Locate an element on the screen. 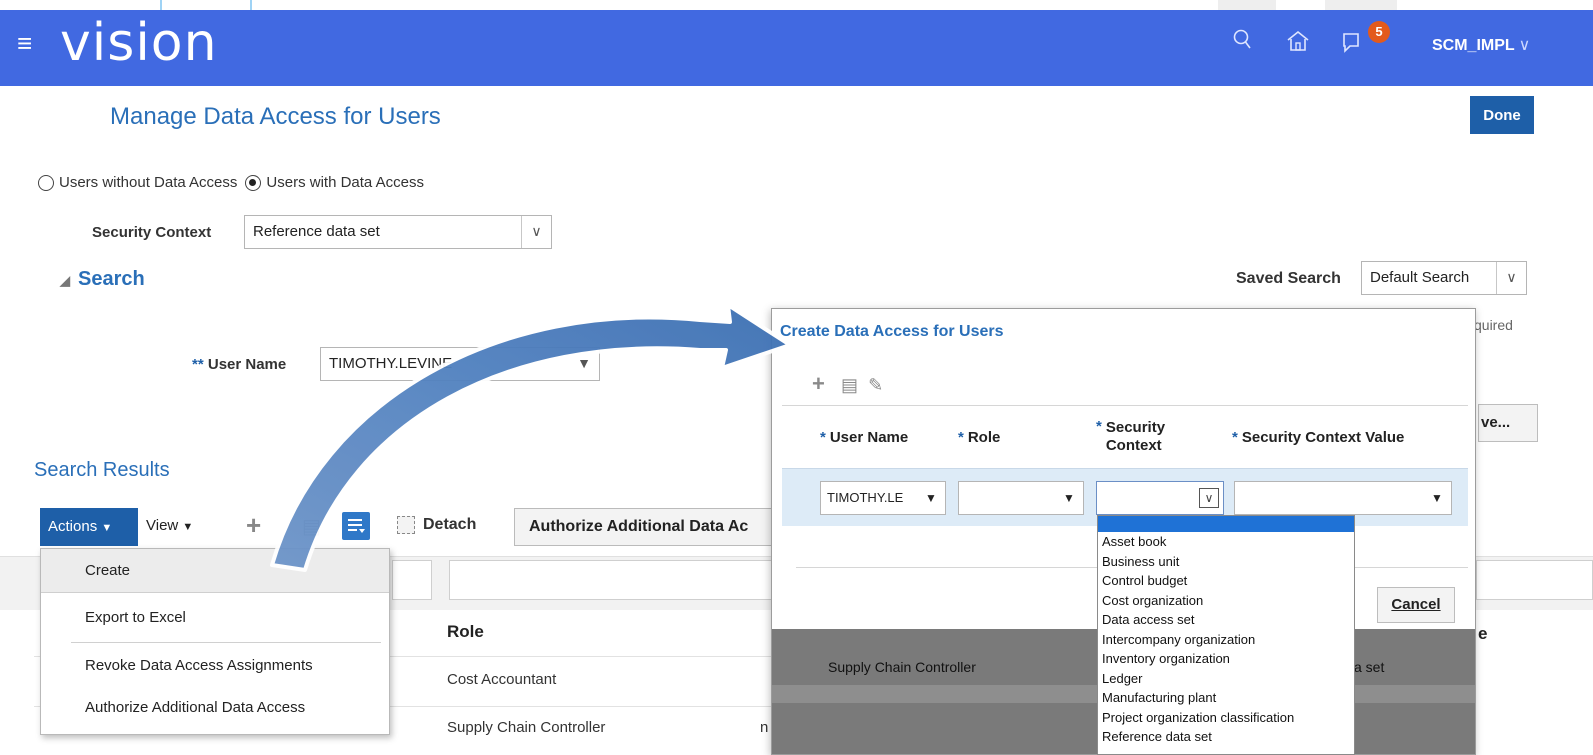  row-security-context-value-select: ▼ is located at coordinates (1343, 498).